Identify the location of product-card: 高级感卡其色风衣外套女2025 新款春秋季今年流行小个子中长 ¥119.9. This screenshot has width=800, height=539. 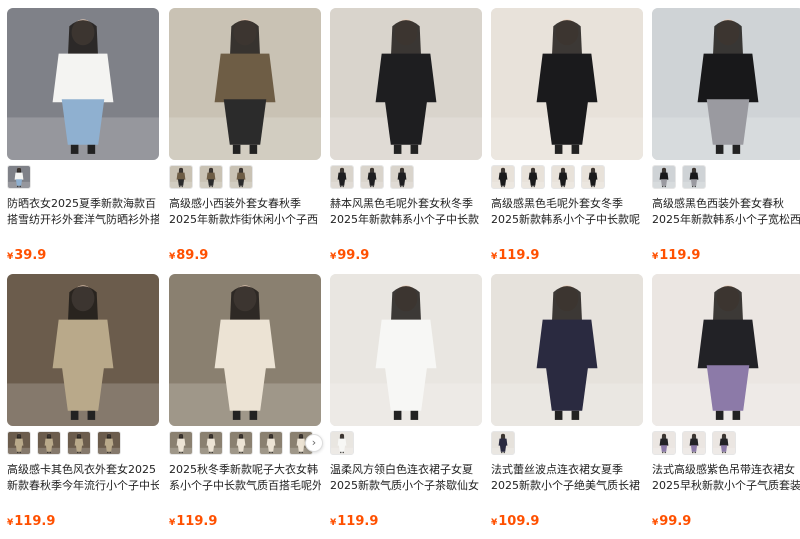
(83, 405).